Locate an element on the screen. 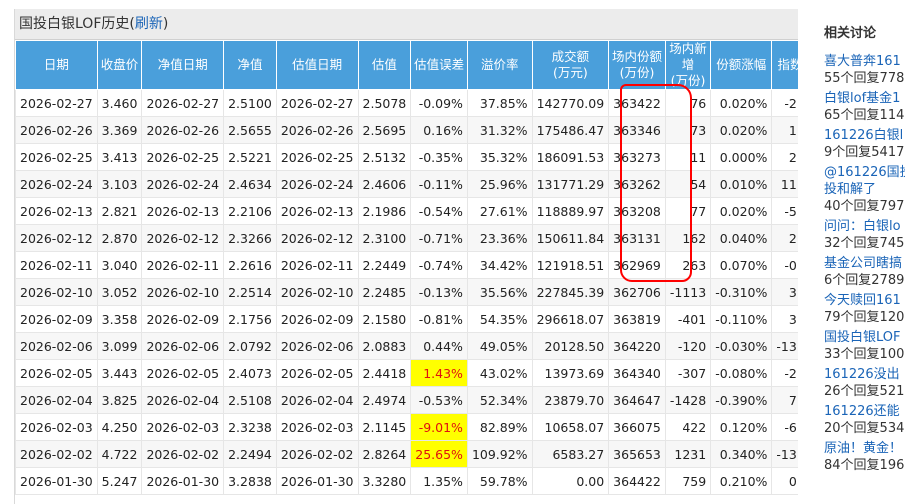 This screenshot has width=905, height=504. table-cell: 3.3280 is located at coordinates (384, 481).